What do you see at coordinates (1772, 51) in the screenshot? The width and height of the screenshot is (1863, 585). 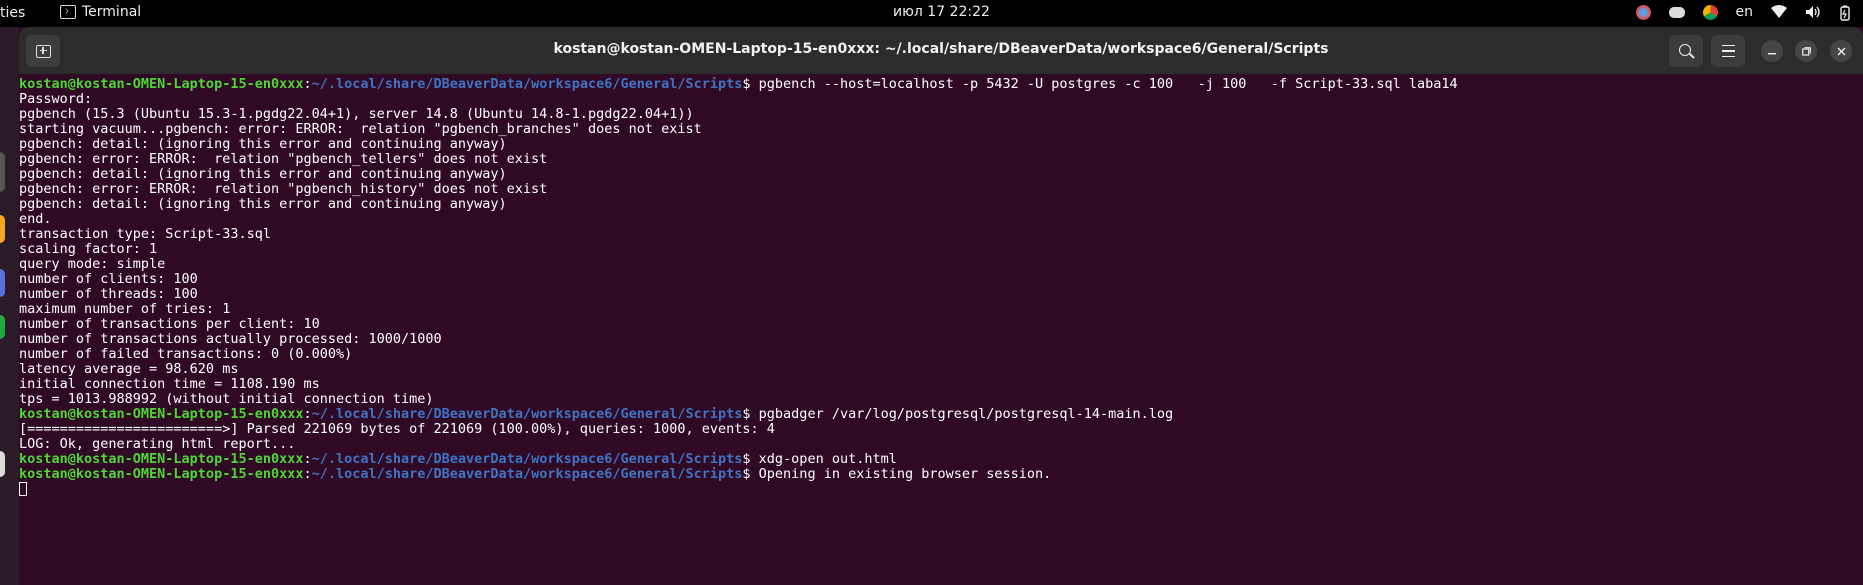 I see `minimize-button` at bounding box center [1772, 51].